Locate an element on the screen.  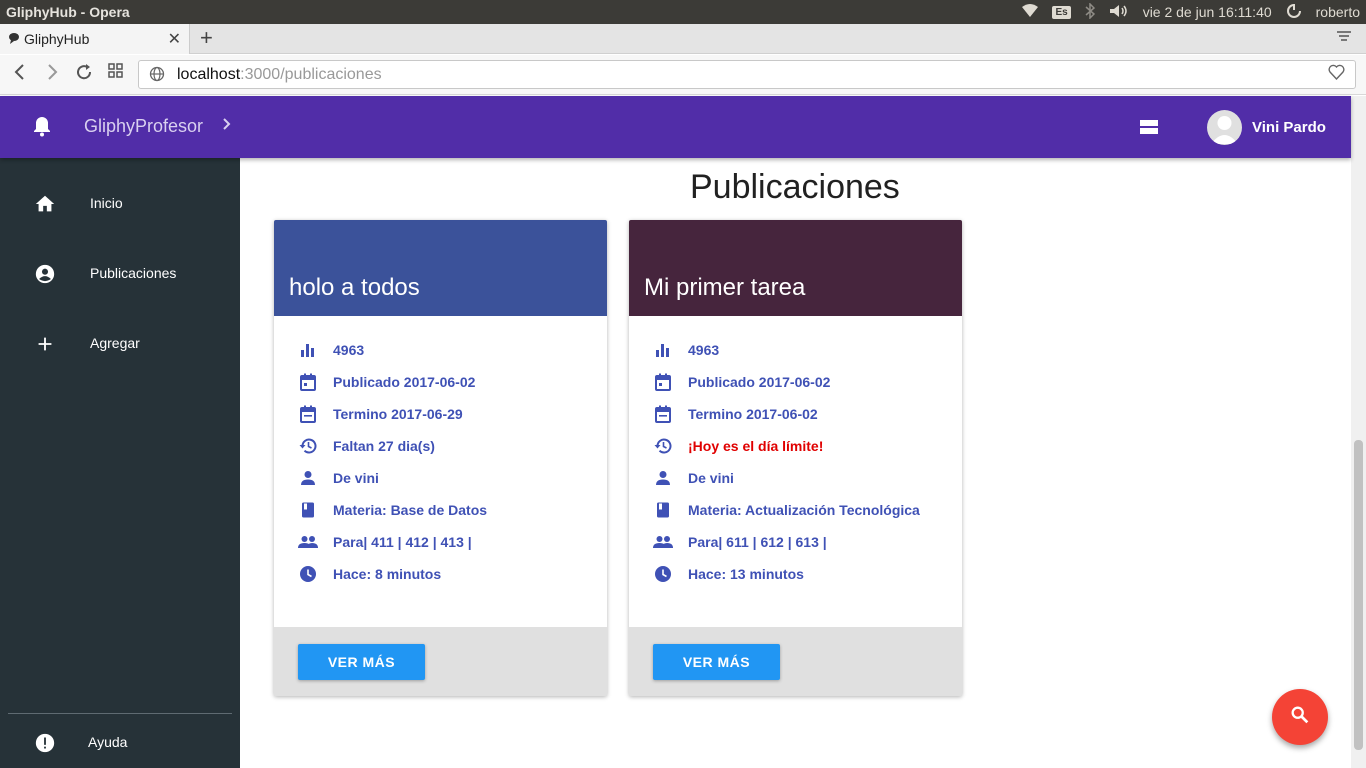
globe-icon is located at coordinates (157, 76).